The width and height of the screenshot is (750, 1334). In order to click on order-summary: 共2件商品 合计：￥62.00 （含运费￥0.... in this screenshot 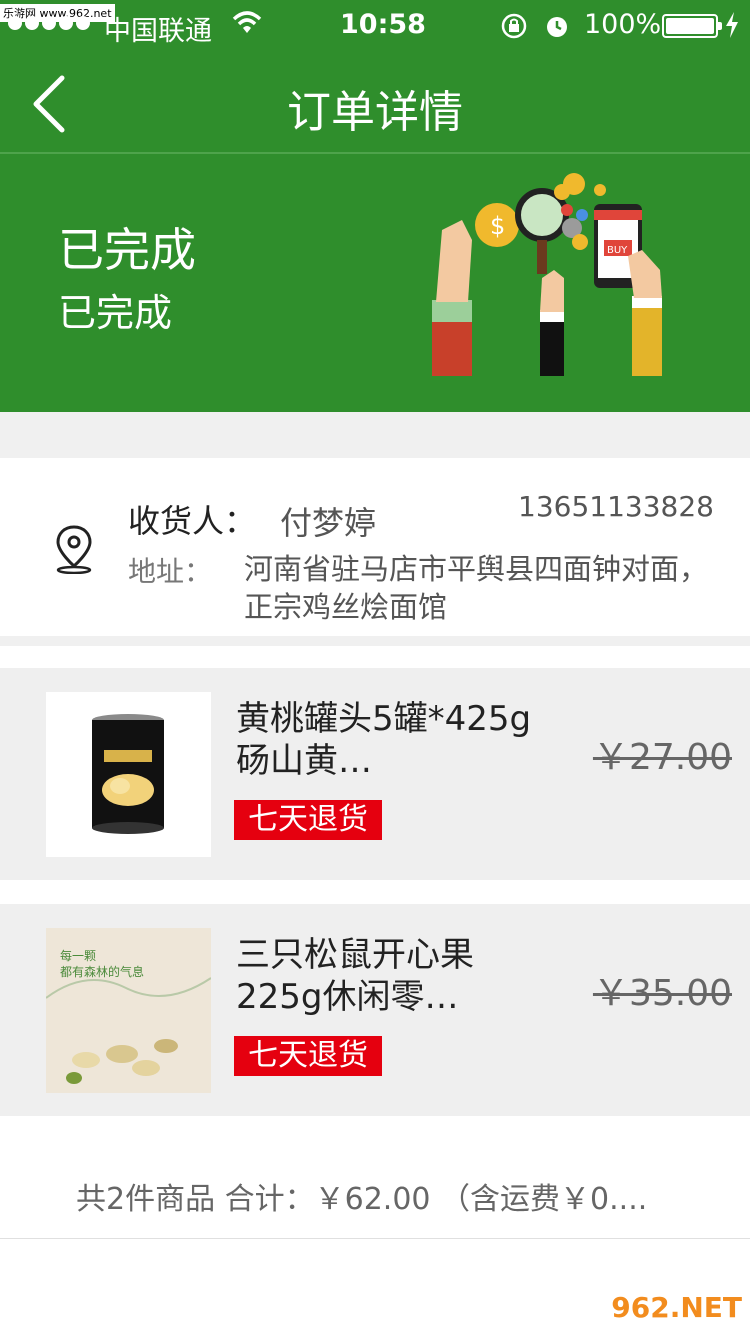, I will do `click(362, 1199)`.